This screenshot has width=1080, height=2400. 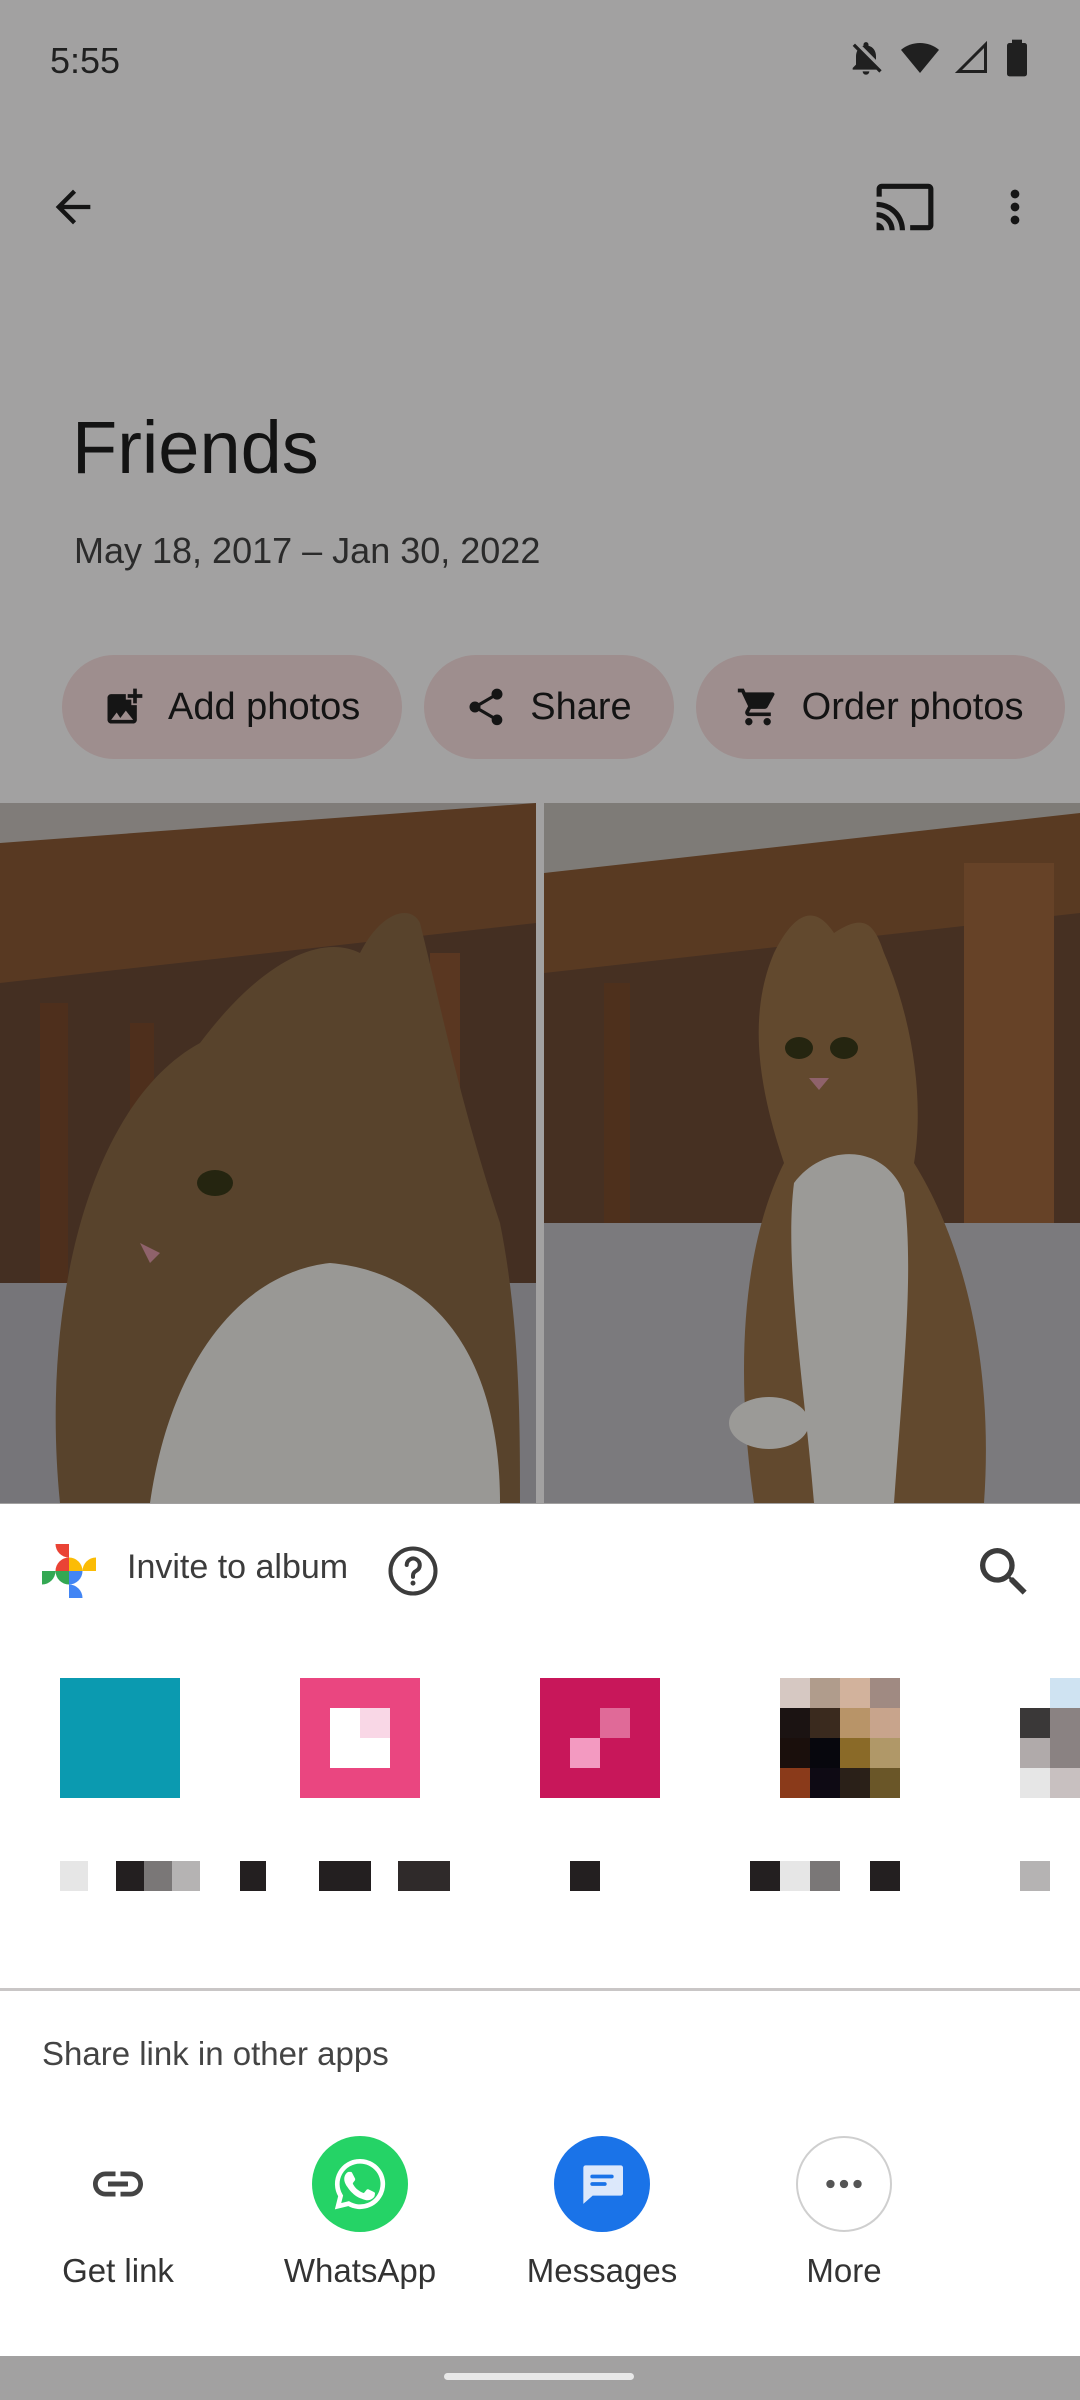 I want to click on search-icon, so click(x=1004, y=1572).